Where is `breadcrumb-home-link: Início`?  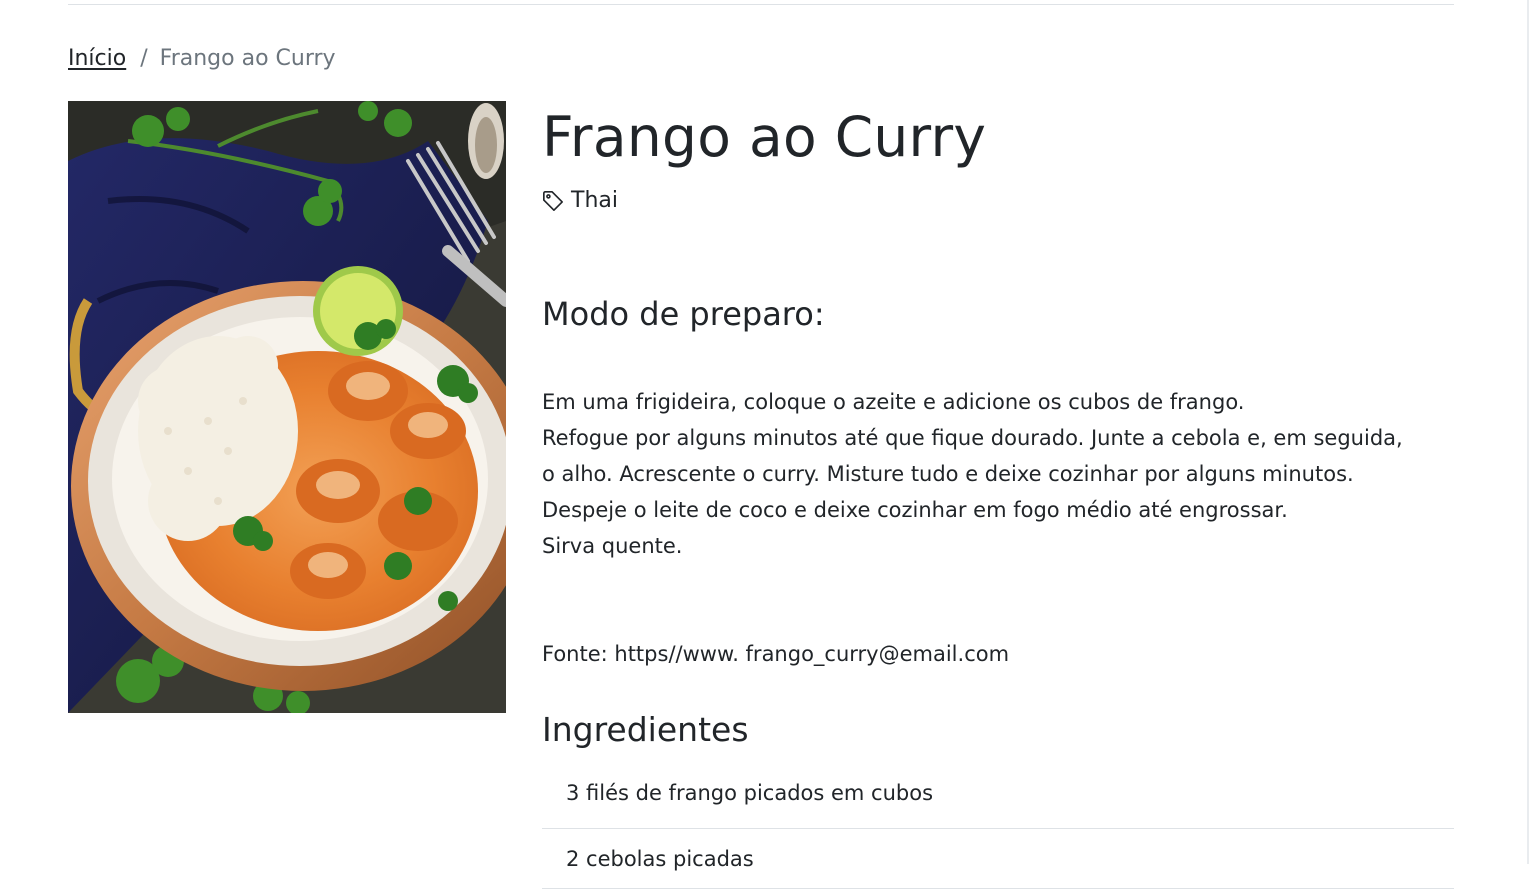
breadcrumb-home-link: Início is located at coordinates (97, 58).